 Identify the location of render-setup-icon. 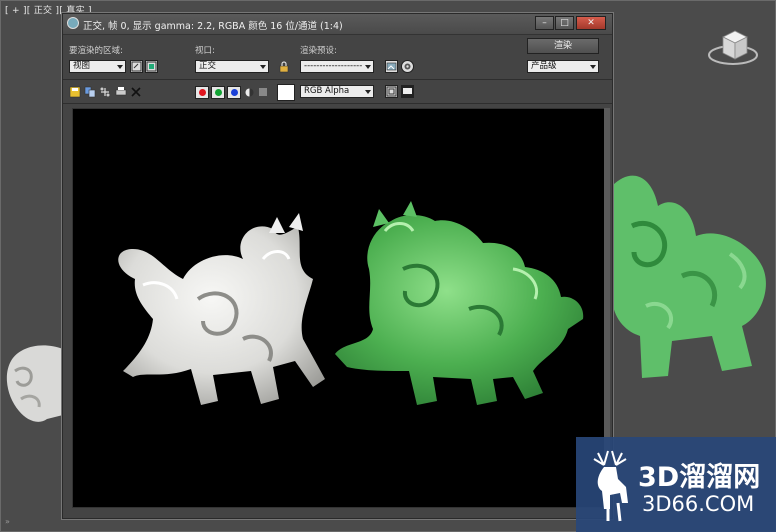
(391, 66).